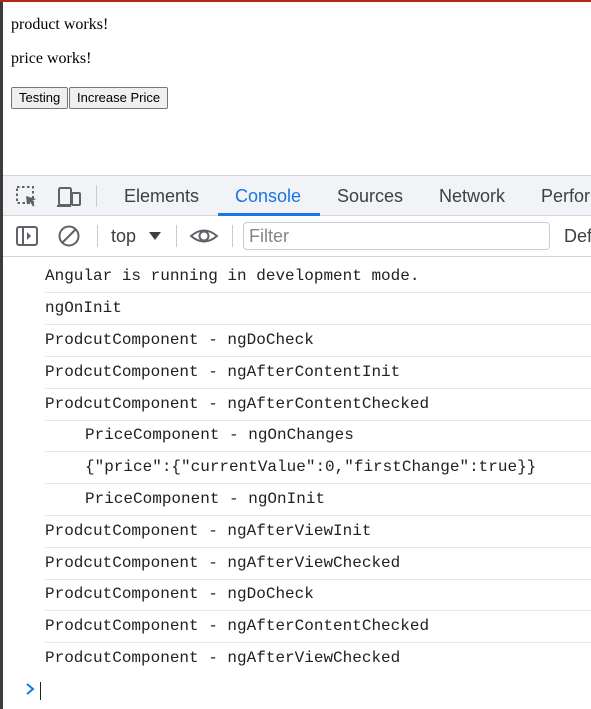  What do you see at coordinates (60, 24) in the screenshot?
I see `product-text: product works!` at bounding box center [60, 24].